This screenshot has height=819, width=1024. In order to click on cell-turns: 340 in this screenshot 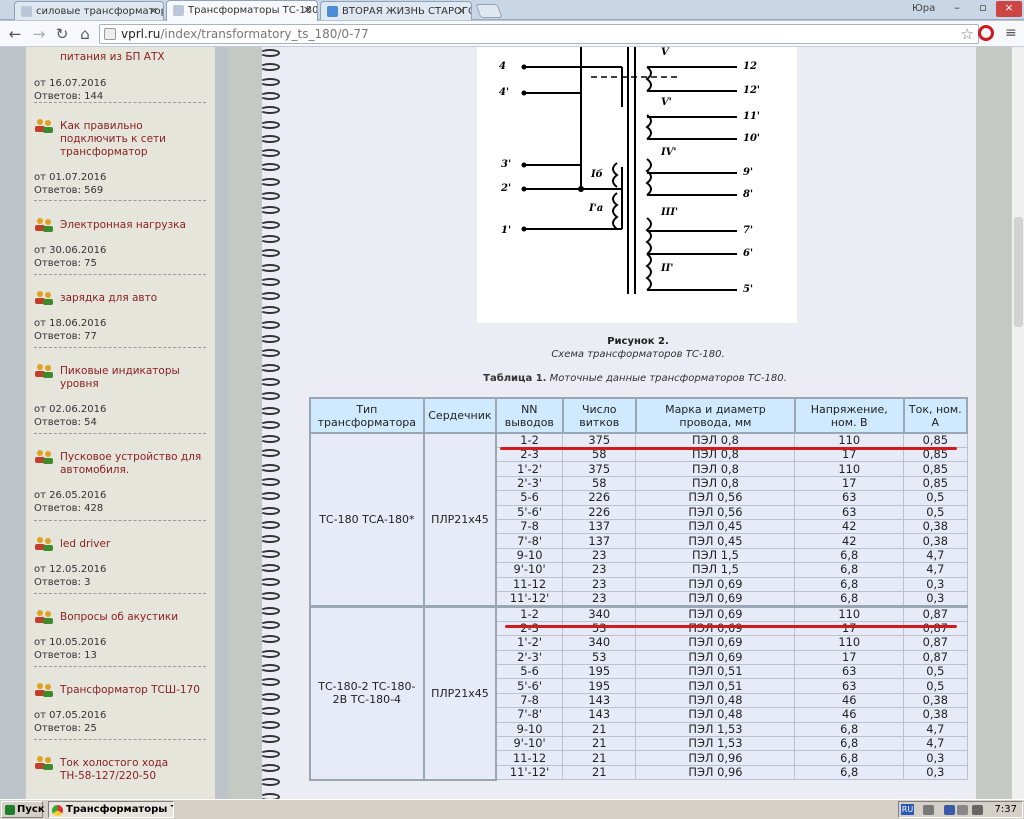, I will do `click(599, 613)`.